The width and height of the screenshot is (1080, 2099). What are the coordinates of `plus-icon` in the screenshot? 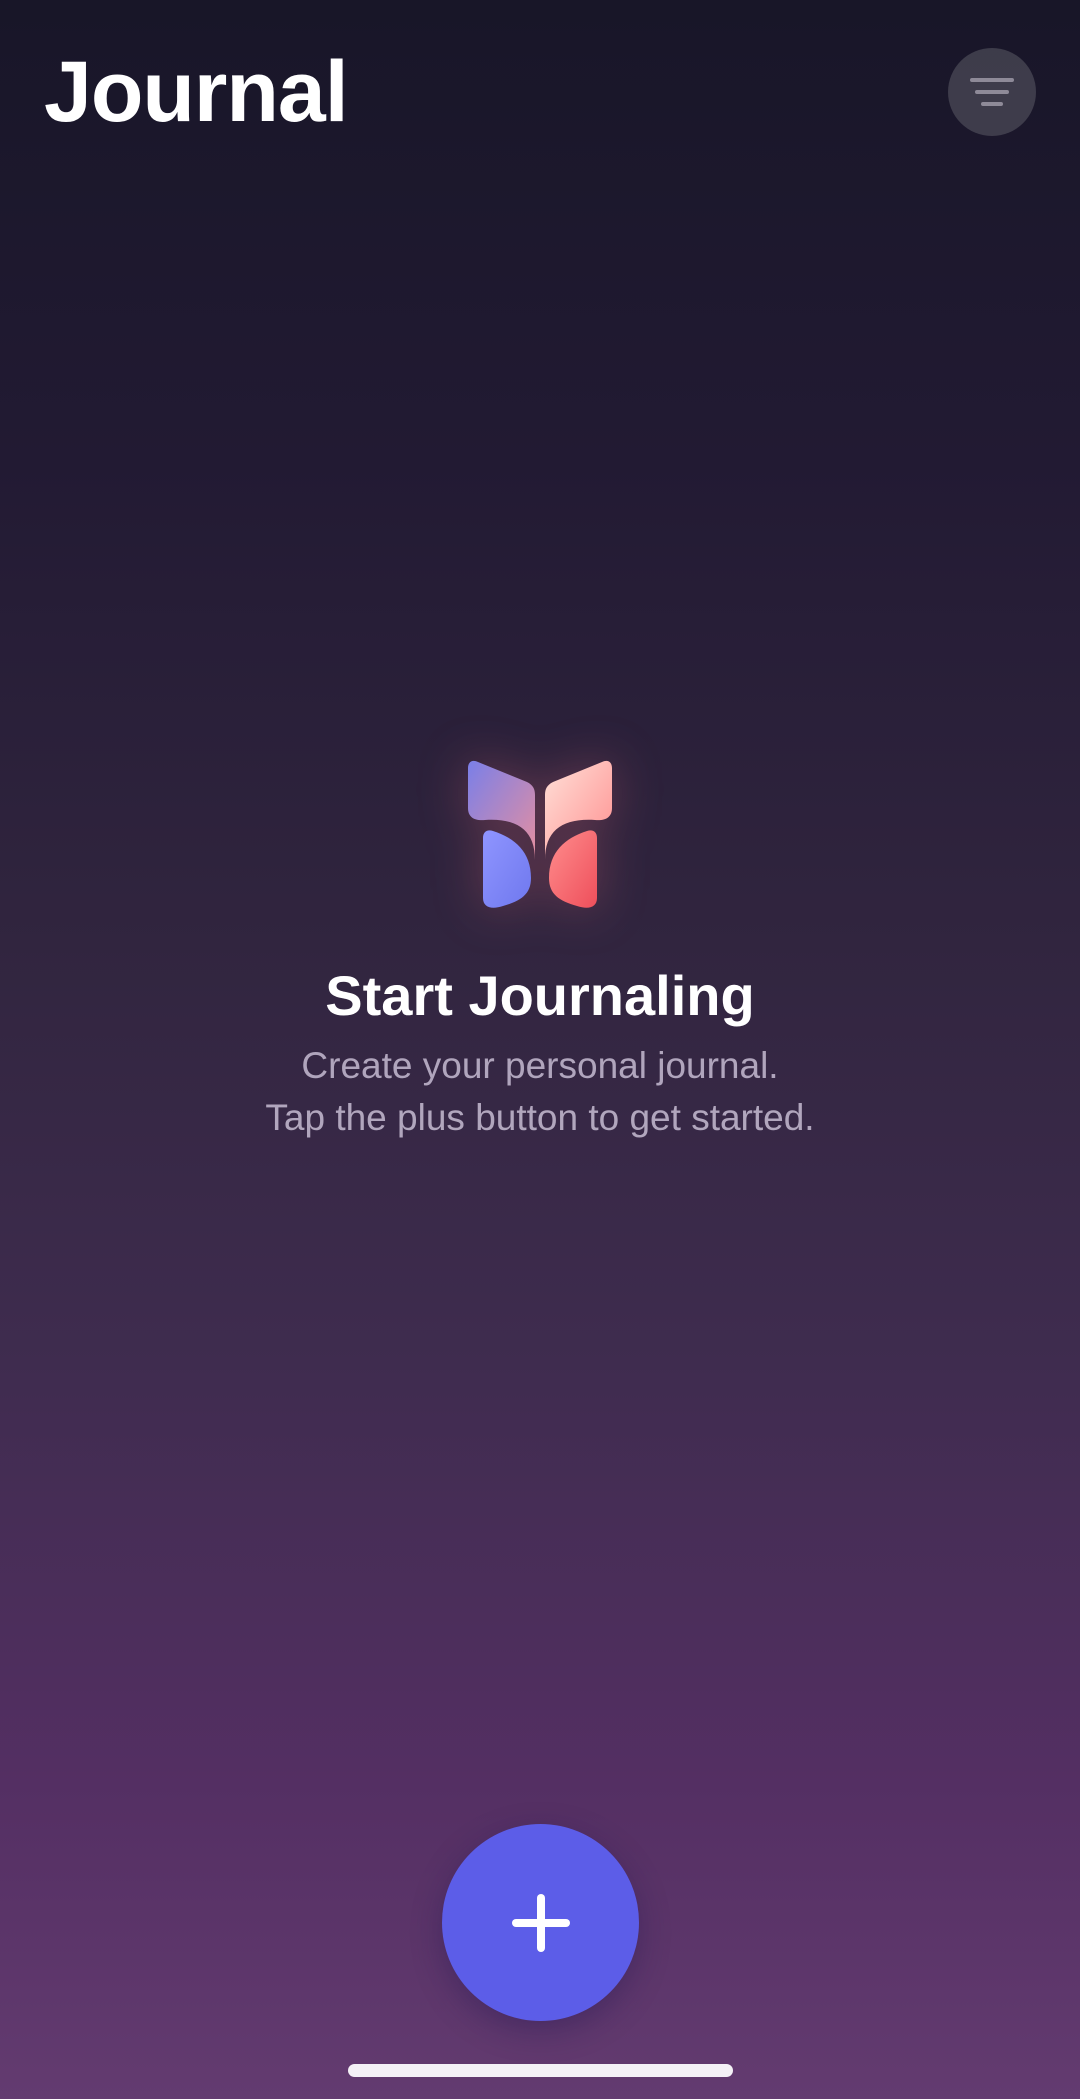 It's located at (540, 1922).